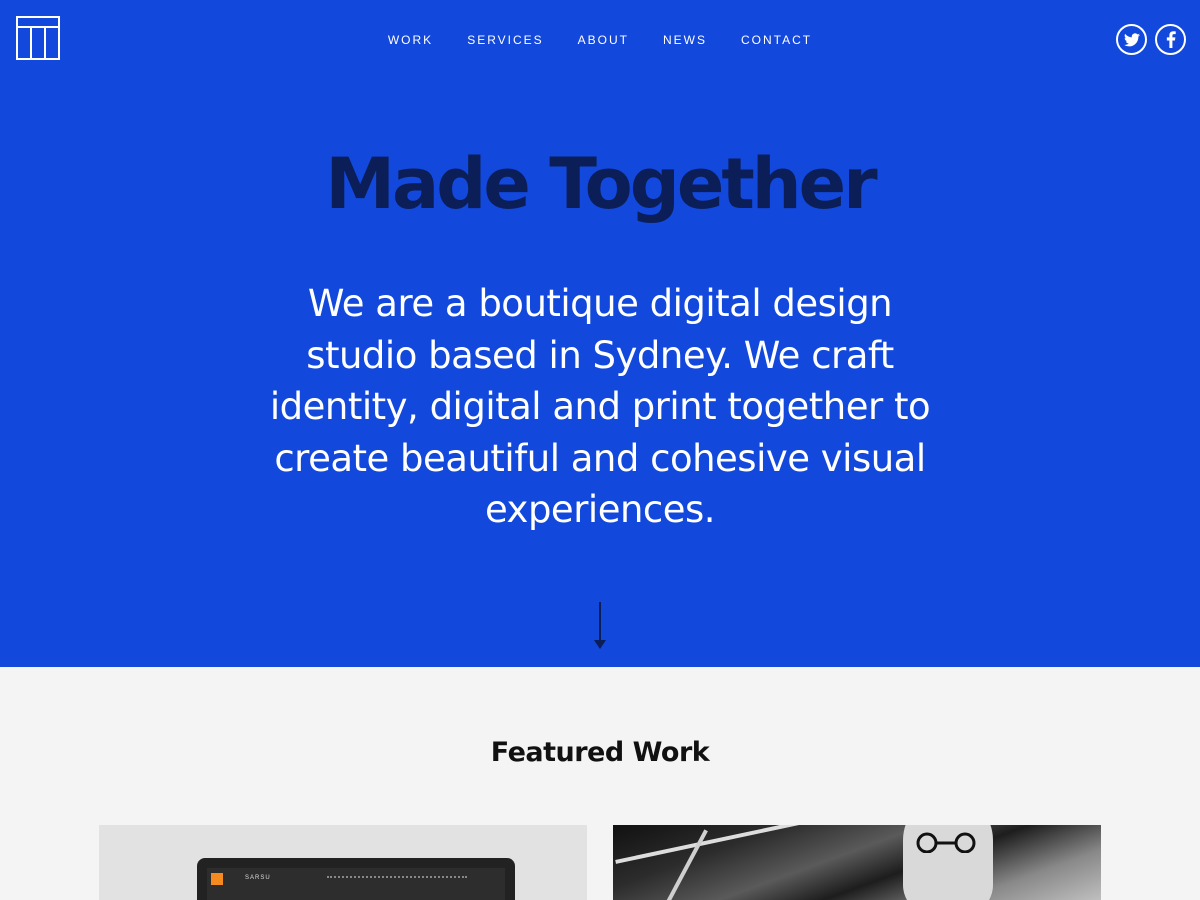 Image resolution: width=1200 pixels, height=900 pixels. What do you see at coordinates (410, 40) in the screenshot?
I see `nav-item-work: WORK` at bounding box center [410, 40].